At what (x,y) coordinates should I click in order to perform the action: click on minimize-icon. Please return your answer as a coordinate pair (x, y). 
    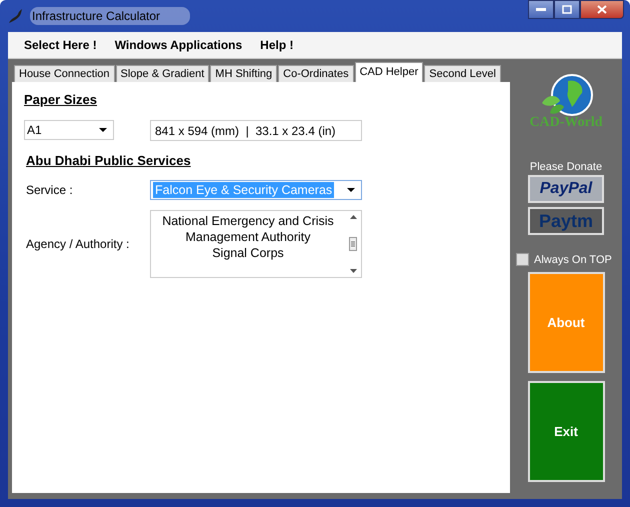
    Looking at the image, I should click on (541, 10).